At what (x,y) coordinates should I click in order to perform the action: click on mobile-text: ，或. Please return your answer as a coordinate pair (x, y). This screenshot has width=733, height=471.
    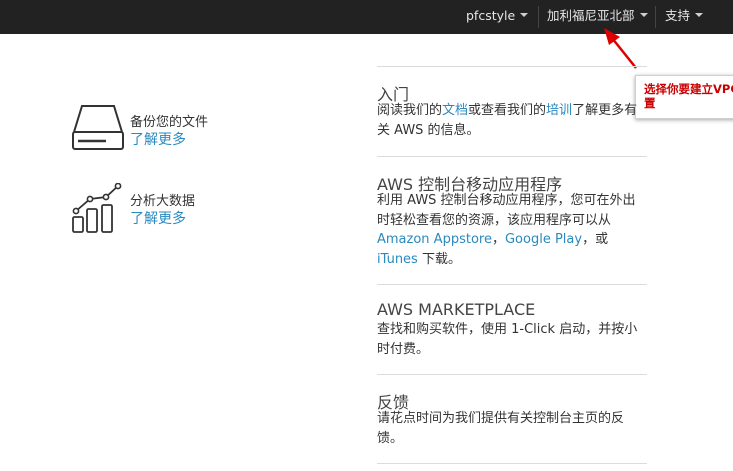
    Looking at the image, I should click on (595, 239).